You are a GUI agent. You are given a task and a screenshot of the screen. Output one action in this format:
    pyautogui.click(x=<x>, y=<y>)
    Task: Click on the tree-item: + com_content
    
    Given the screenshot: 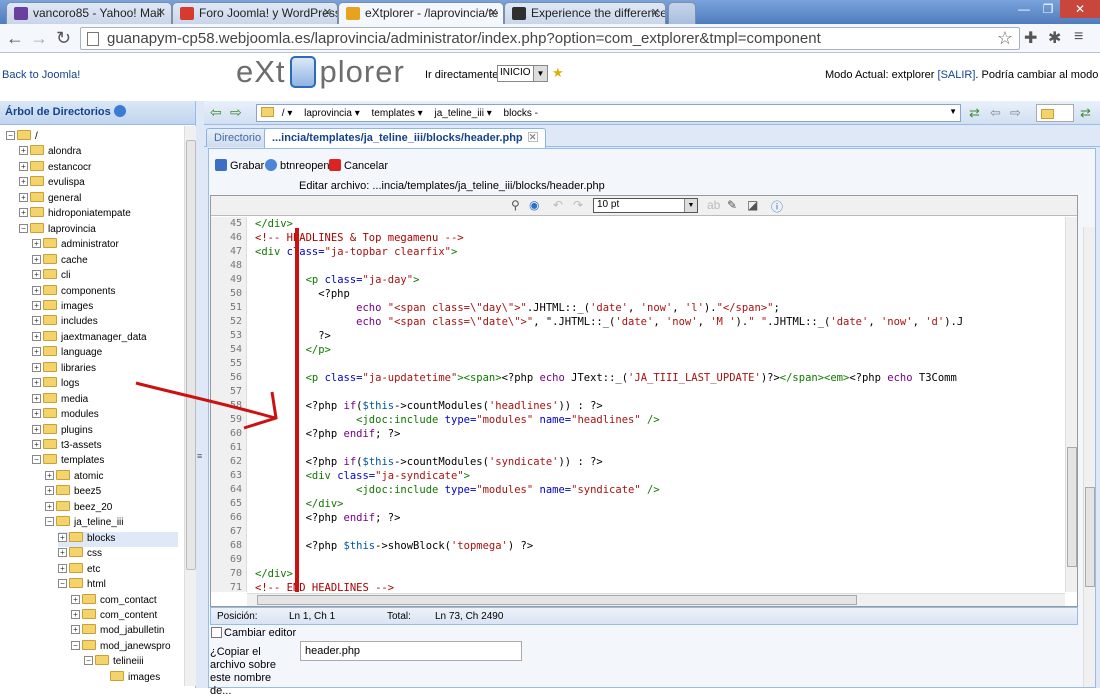 What is the action you would take?
    pyautogui.click(x=124, y=616)
    